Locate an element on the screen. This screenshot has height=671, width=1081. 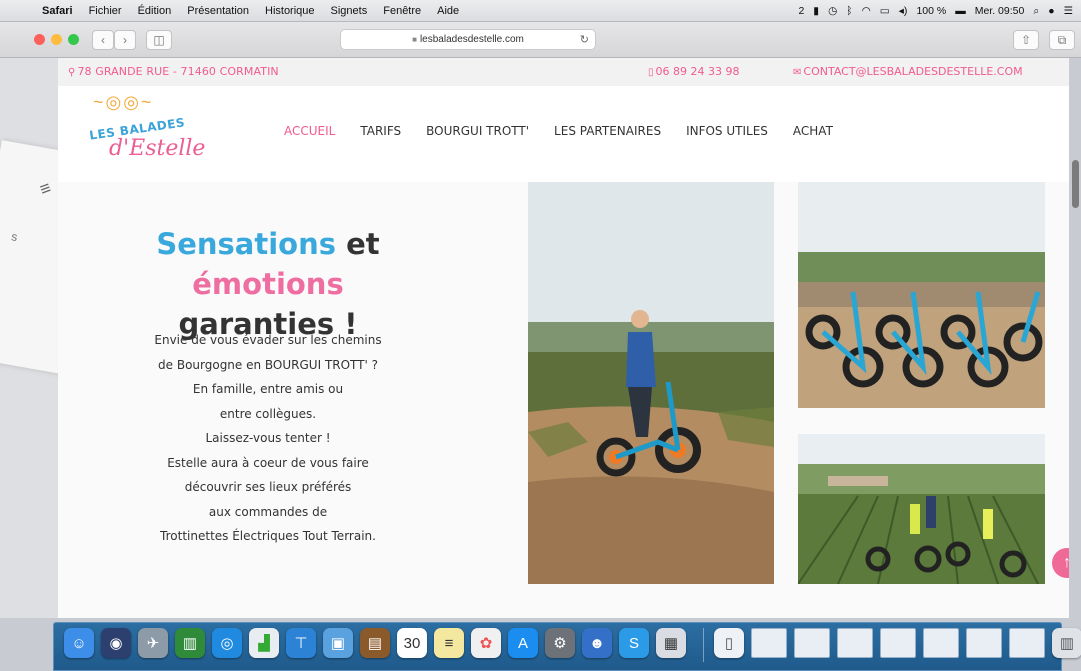
hero-body-line: En famille, entre amis ou is located at coordinates (268, 389).